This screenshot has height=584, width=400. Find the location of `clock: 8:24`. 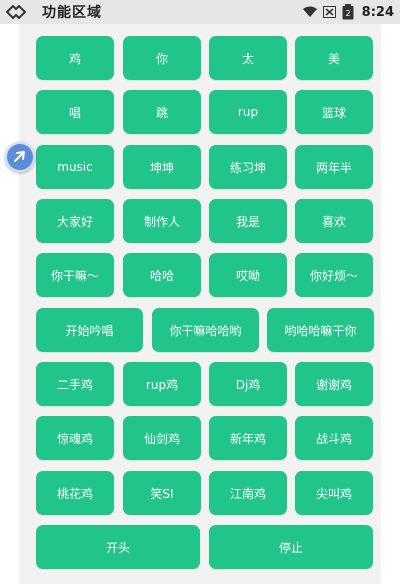

clock: 8:24 is located at coordinates (377, 12).